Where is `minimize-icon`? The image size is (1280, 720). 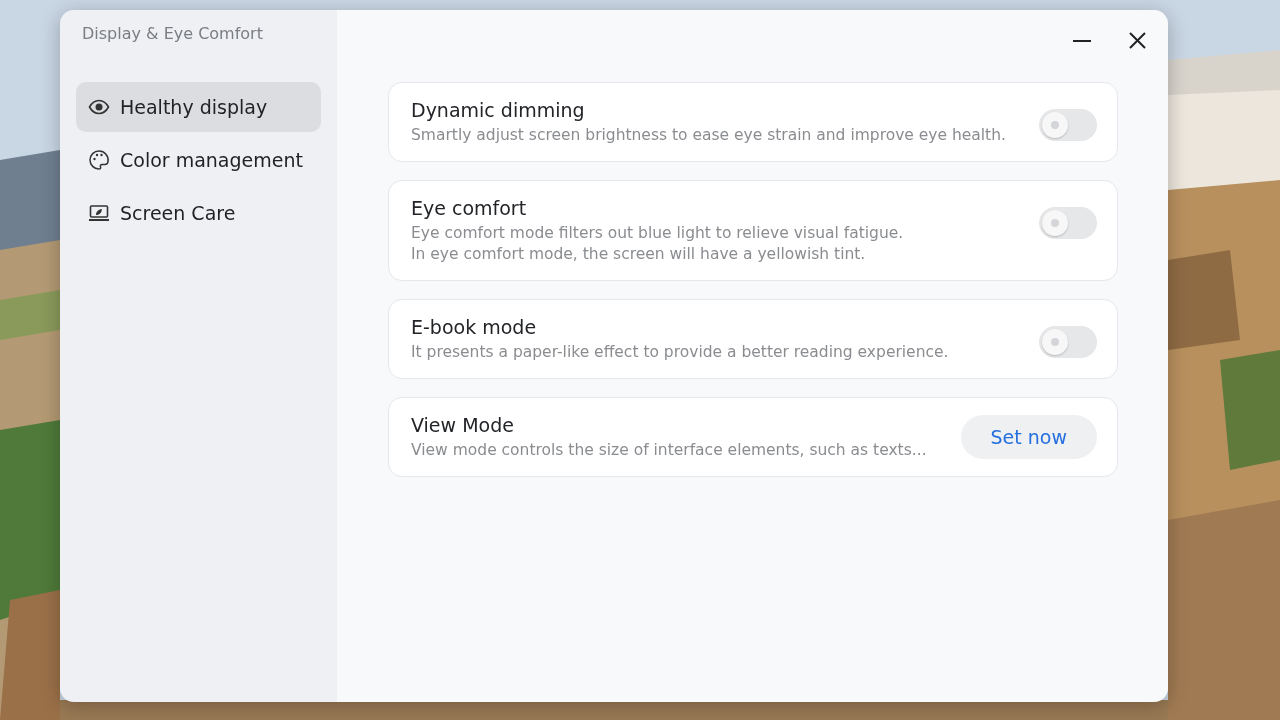
minimize-icon is located at coordinates (1082, 40).